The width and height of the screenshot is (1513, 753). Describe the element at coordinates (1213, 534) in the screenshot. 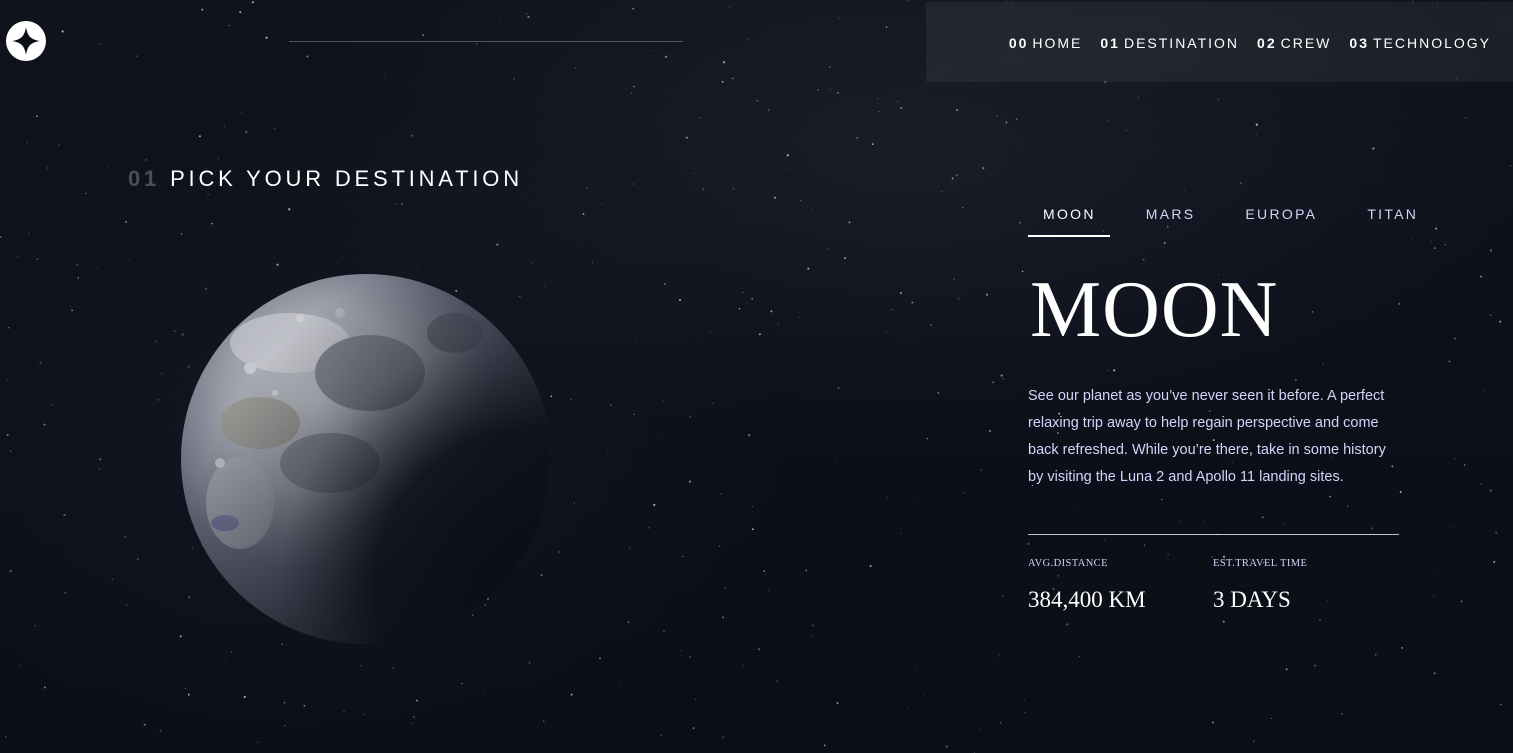

I see `stats-divider` at that location.